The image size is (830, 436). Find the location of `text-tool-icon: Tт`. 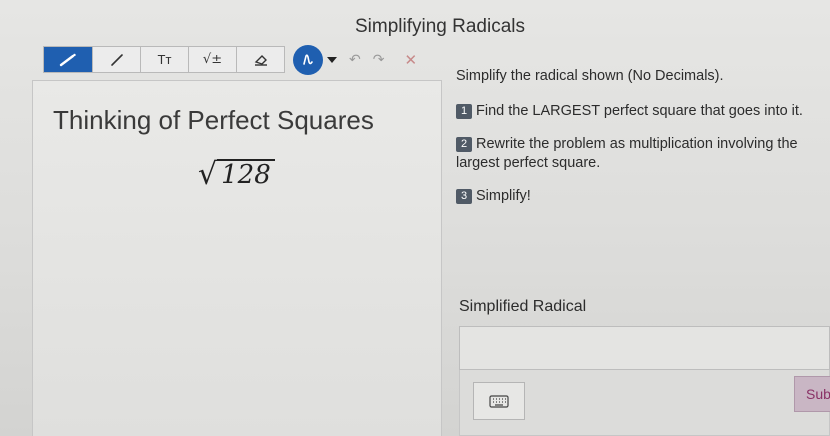

text-tool-icon: Tт is located at coordinates (164, 59).